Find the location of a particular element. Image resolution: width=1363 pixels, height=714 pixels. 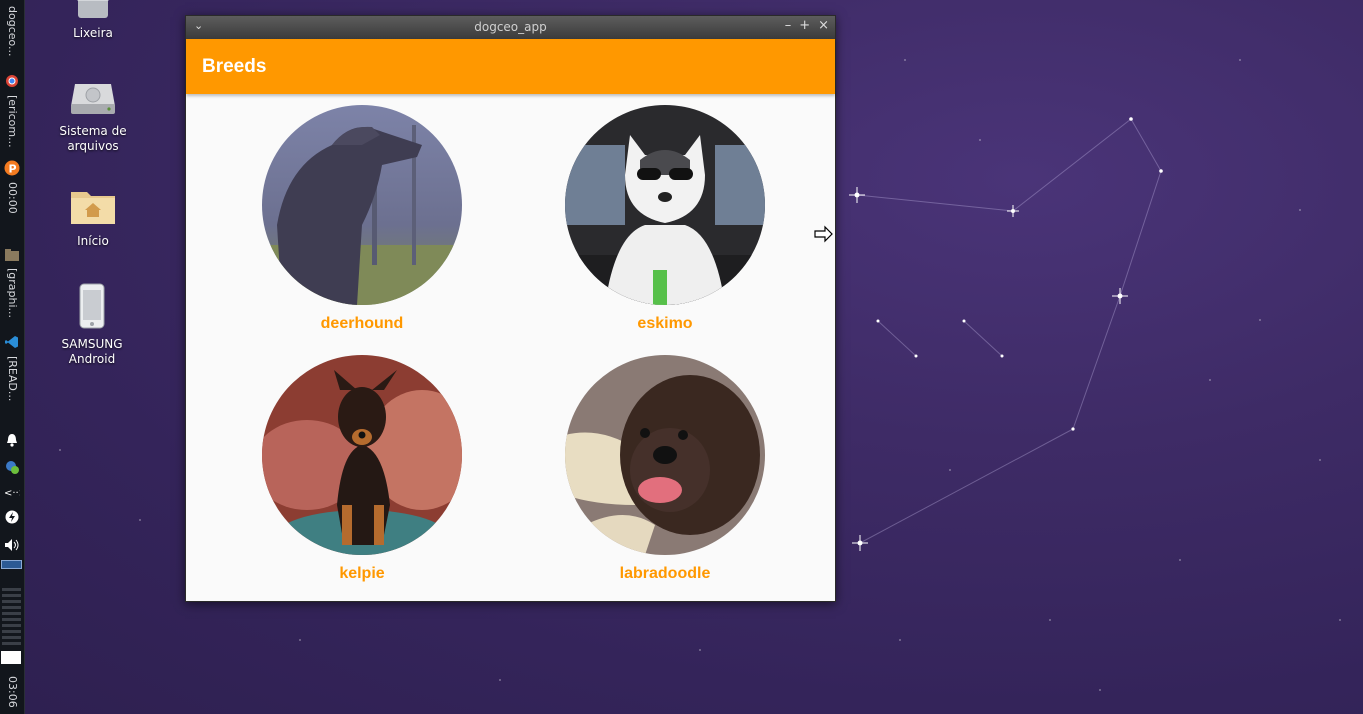

breed-card-kelpie: kelpie is located at coordinates (362, 469).